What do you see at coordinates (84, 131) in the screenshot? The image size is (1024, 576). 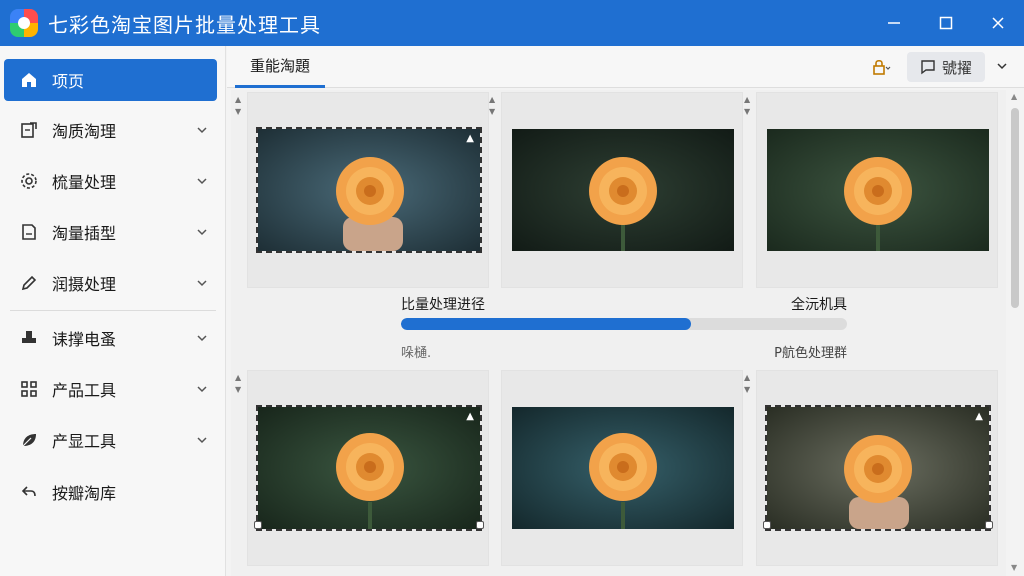 I see `sidebar-item-label: 淘质淘理` at bounding box center [84, 131].